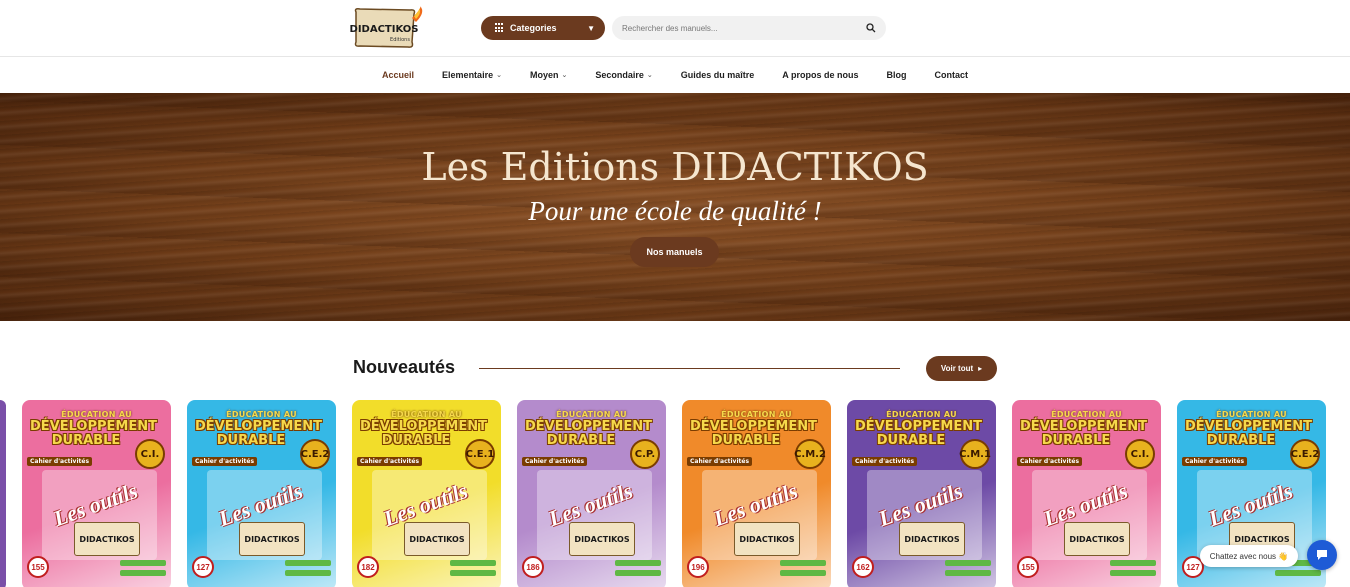  What do you see at coordinates (533, 567) in the screenshot?
I see `book-page-count-badge: 186` at bounding box center [533, 567].